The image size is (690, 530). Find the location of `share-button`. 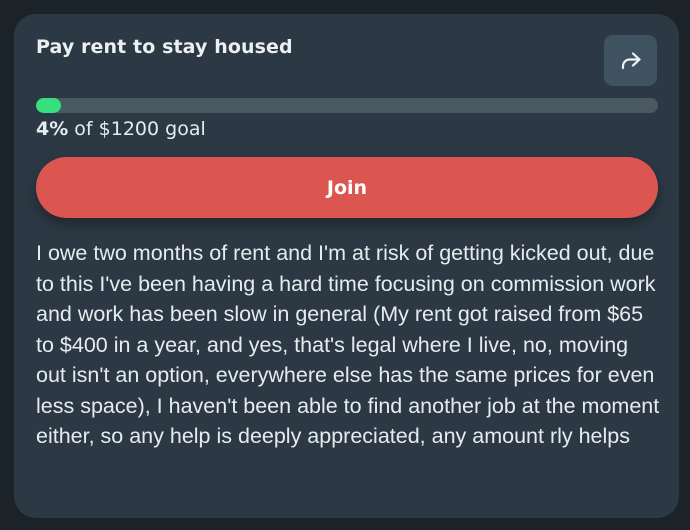

share-button is located at coordinates (630, 60).